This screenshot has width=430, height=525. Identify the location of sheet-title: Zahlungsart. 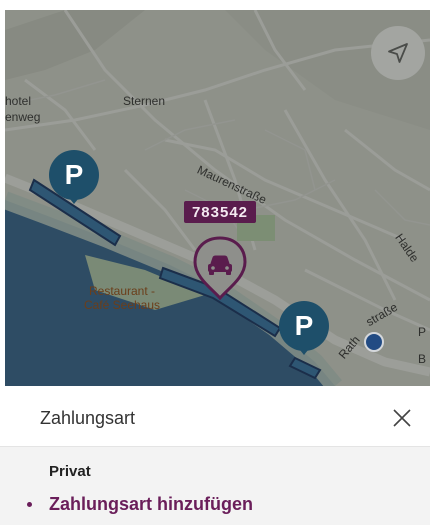
(88, 418).